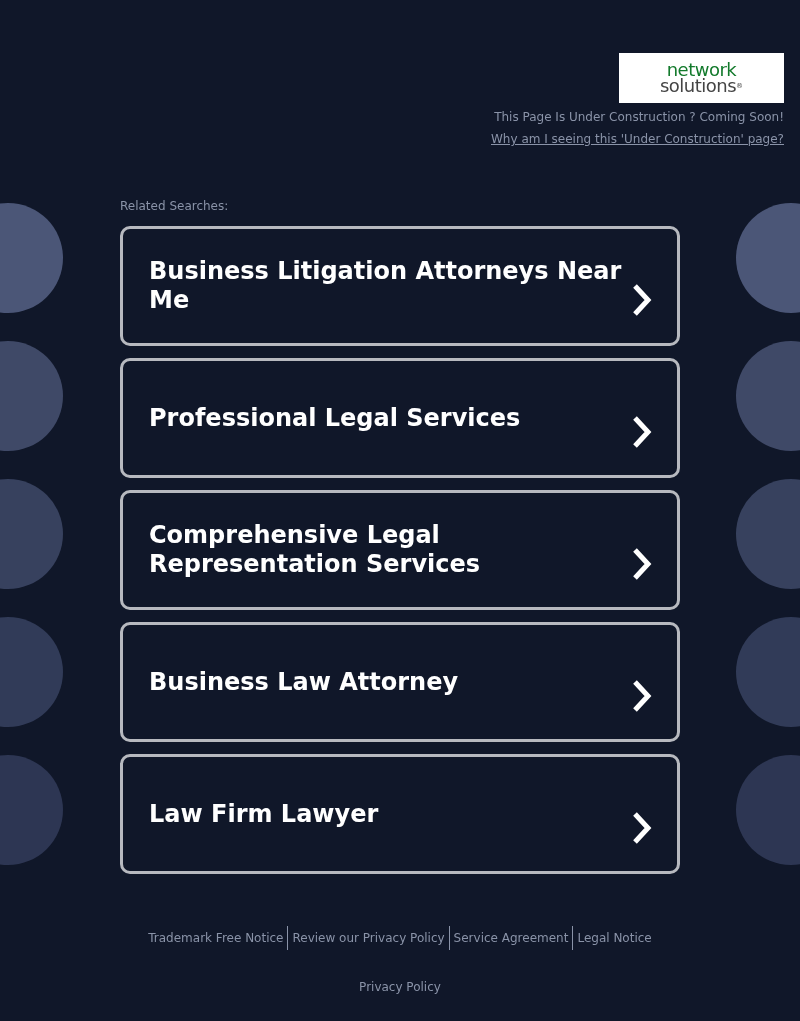 The height and width of the screenshot is (1021, 800). I want to click on search-card: Professional Legal Services, so click(400, 418).